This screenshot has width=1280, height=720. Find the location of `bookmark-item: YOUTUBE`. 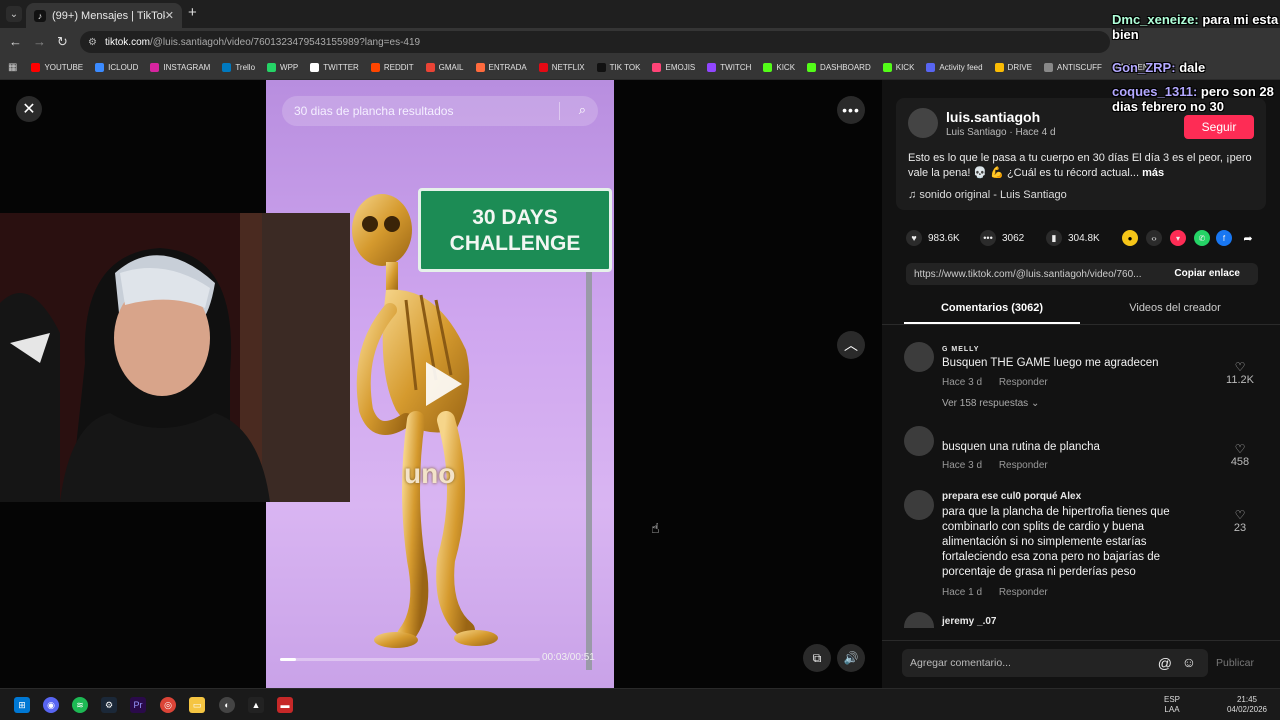

bookmark-item: YOUTUBE is located at coordinates (57, 67).